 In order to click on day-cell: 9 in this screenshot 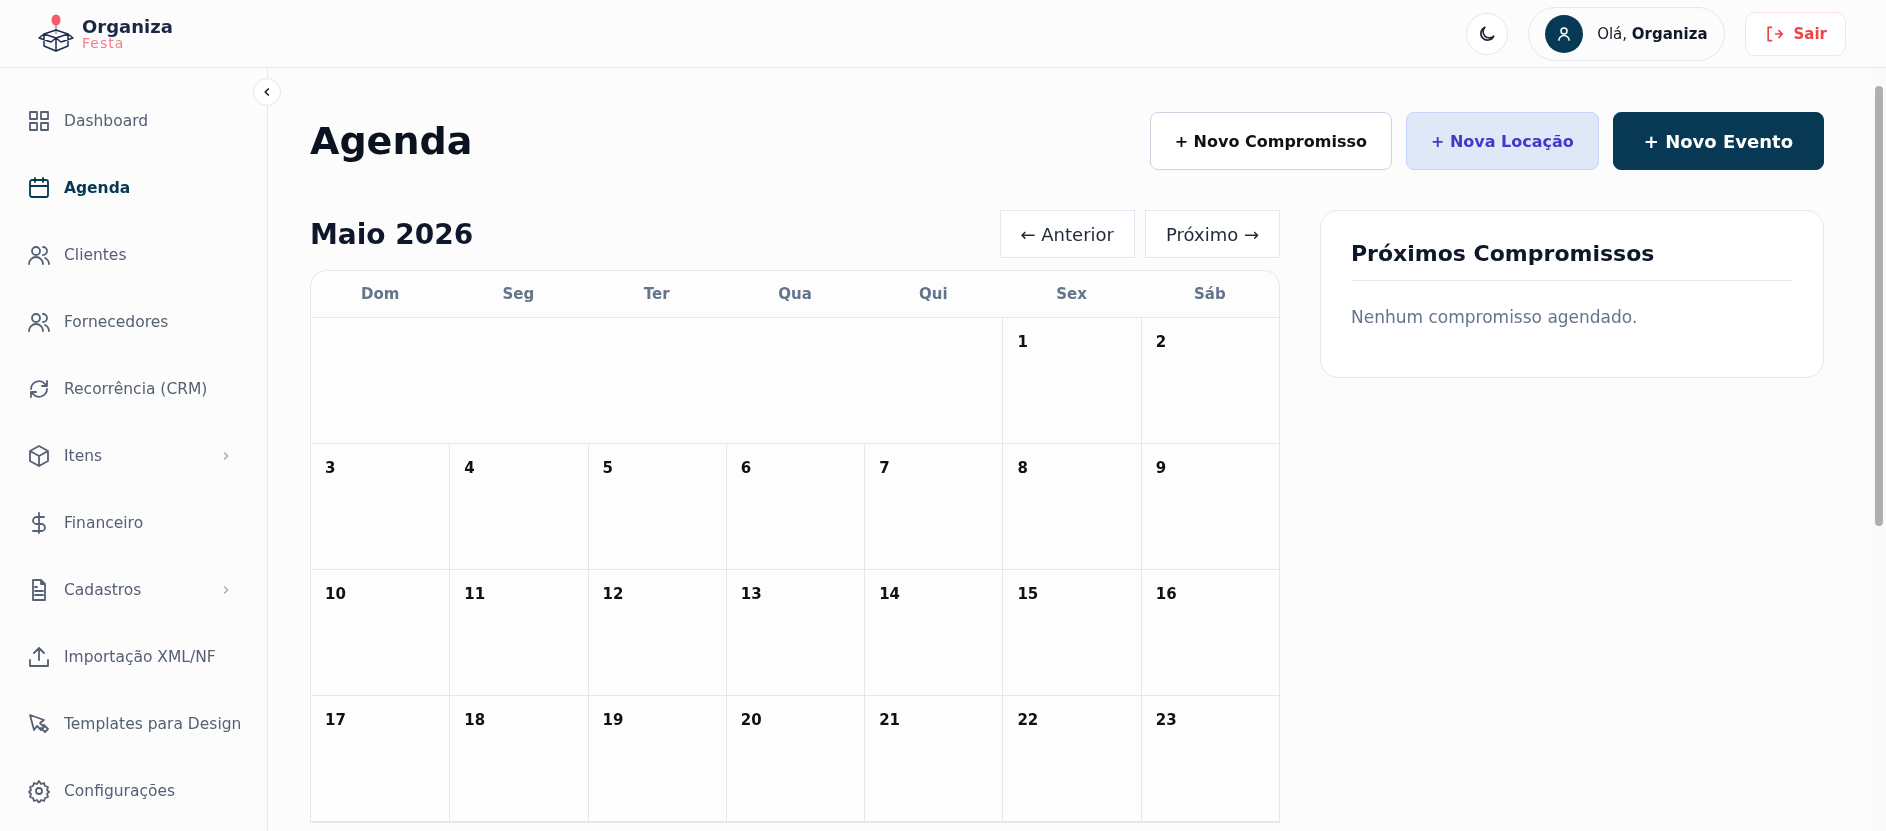, I will do `click(1209, 506)`.